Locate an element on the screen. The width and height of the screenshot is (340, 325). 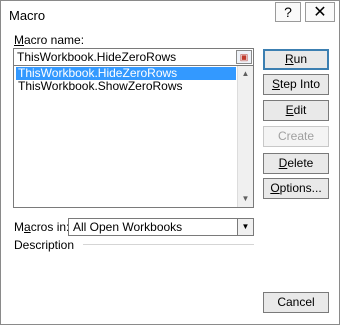
macros-in-label: Macros in: is located at coordinates (42, 227).